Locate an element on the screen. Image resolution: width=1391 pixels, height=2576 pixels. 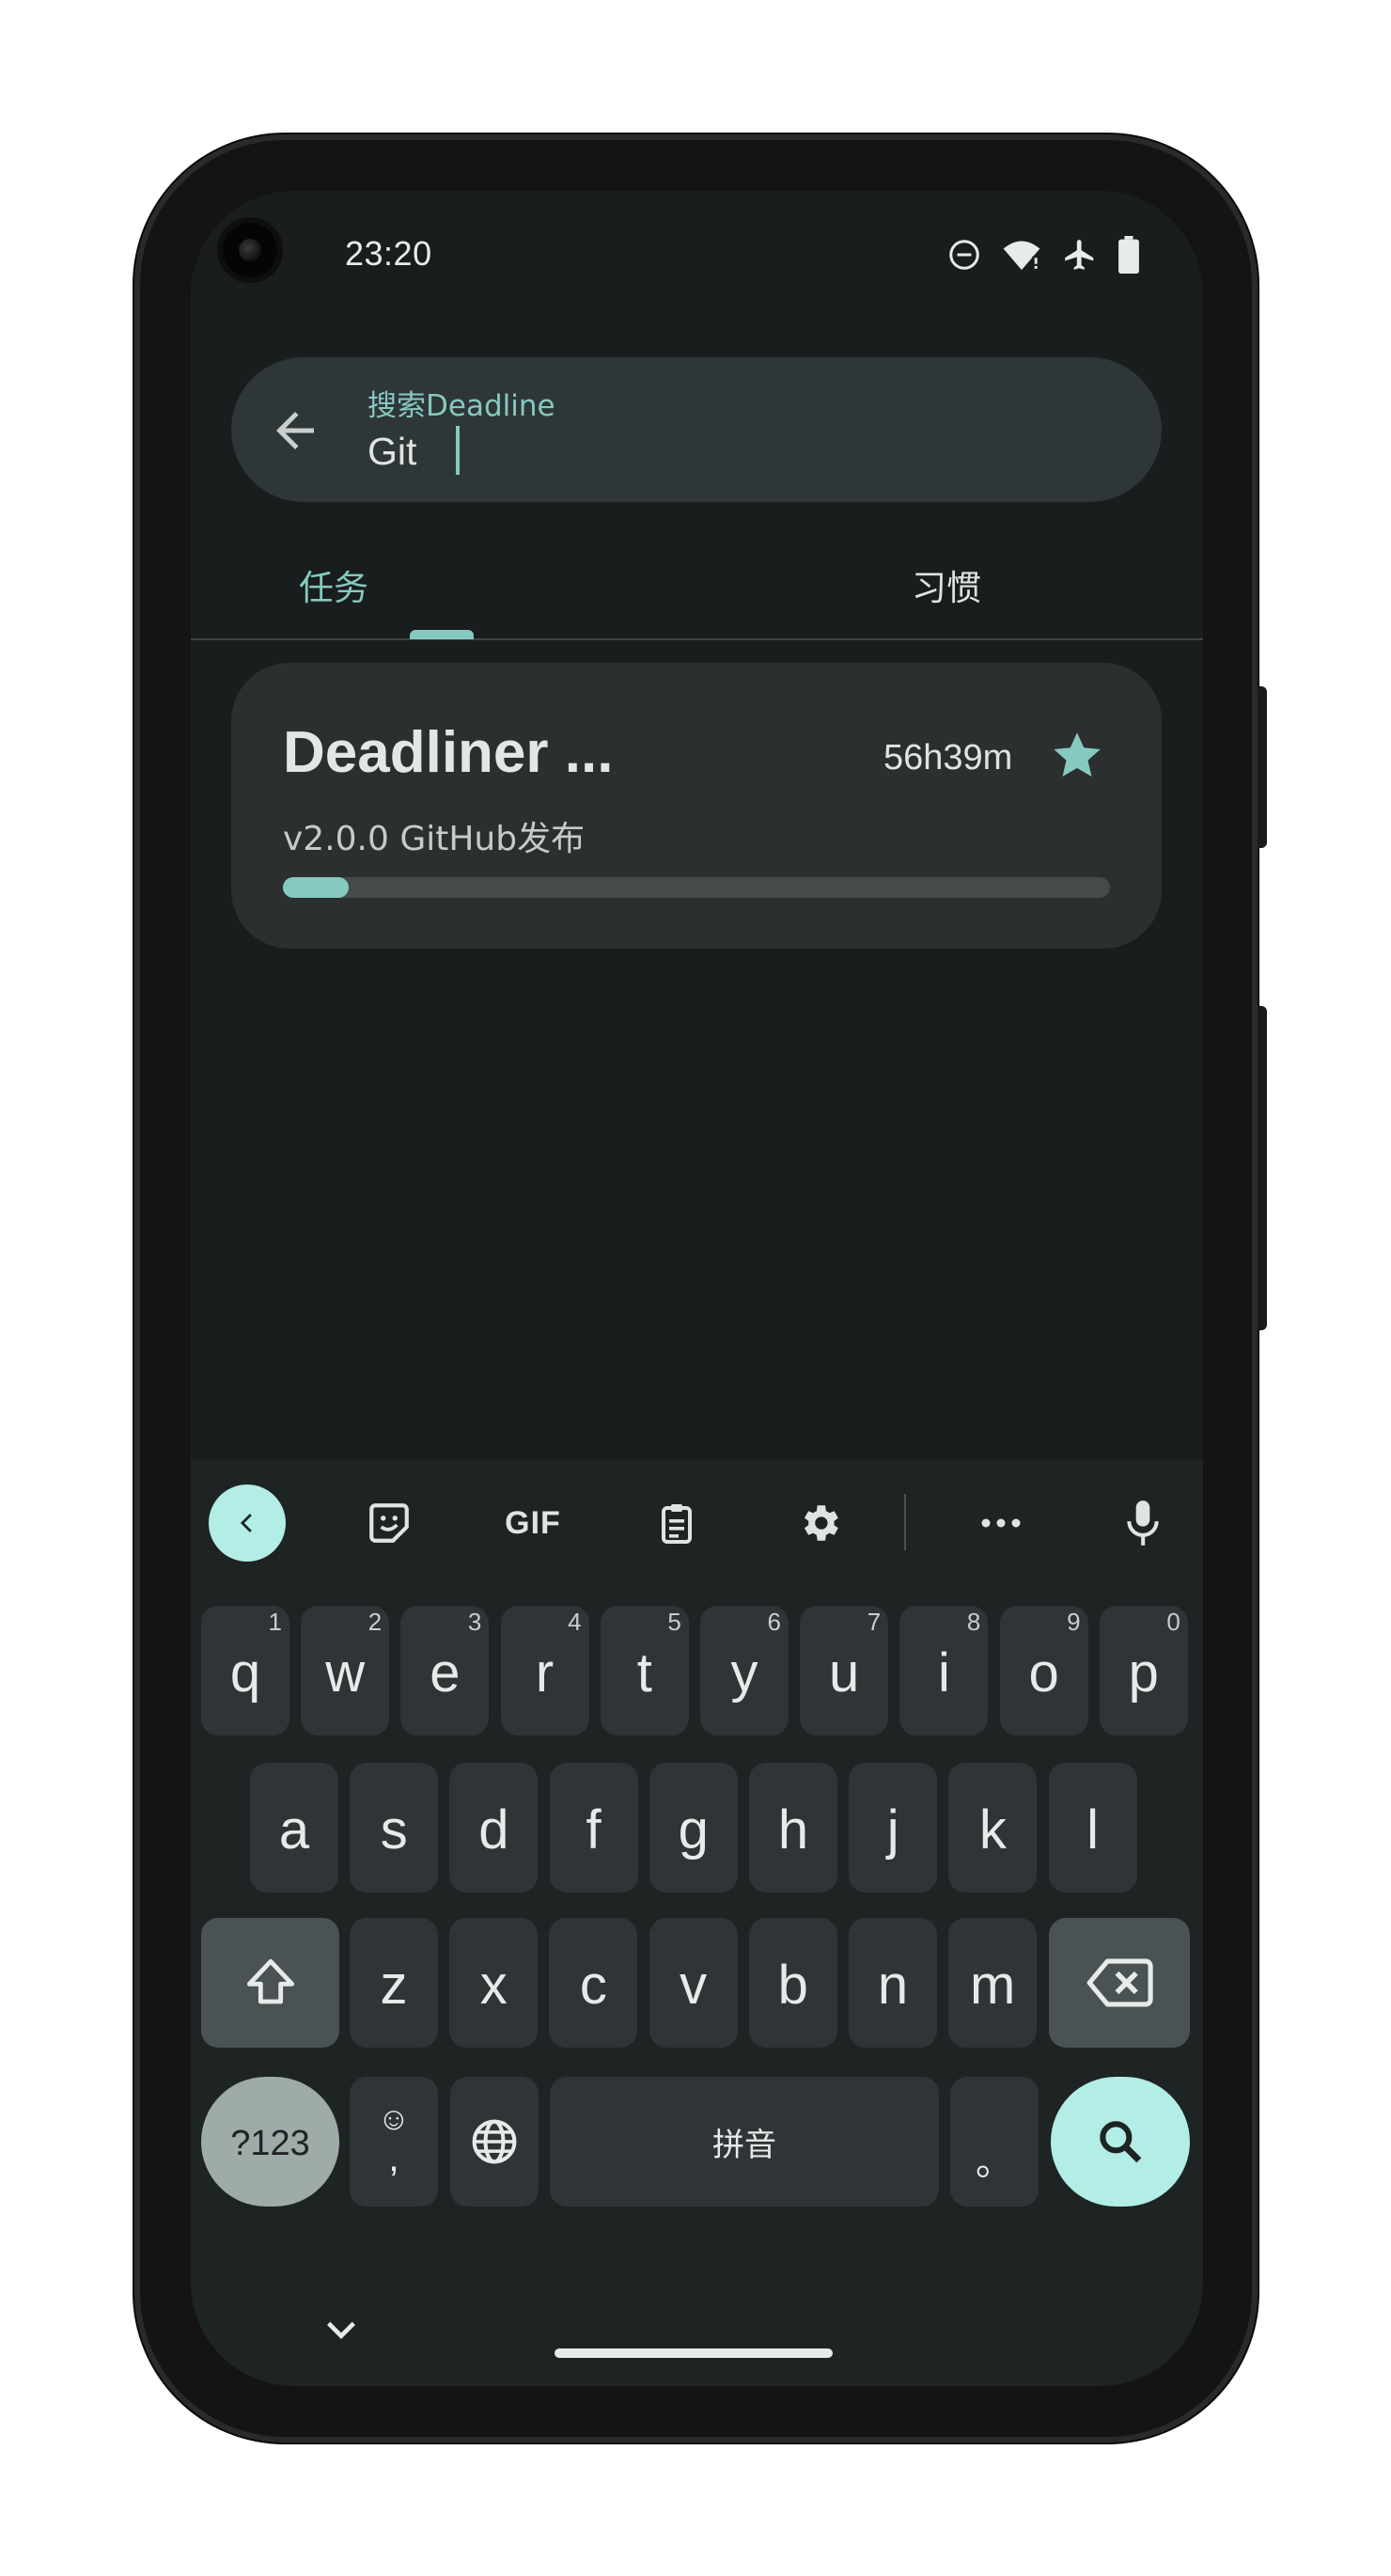
key-n-label: n is located at coordinates (893, 1985).